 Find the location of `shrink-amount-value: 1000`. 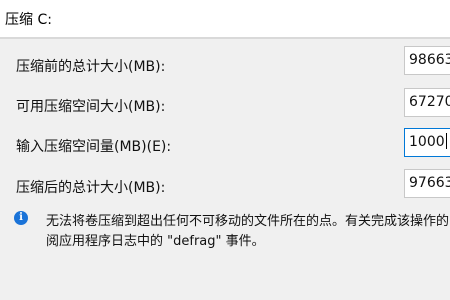

shrink-amount-value: 1000 is located at coordinates (427, 142).